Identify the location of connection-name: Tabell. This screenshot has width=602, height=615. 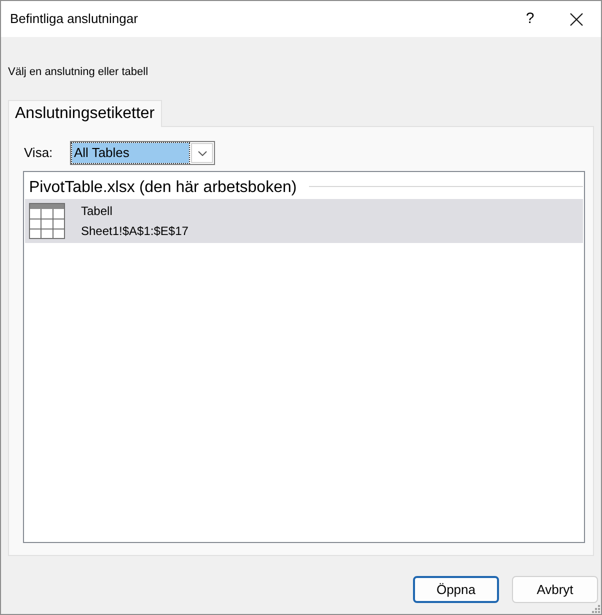
(97, 211).